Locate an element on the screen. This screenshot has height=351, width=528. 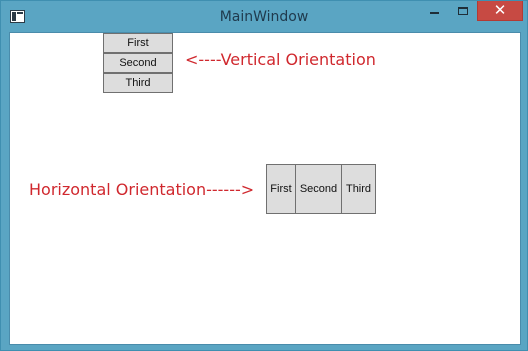
vertical-orientation-label: <----Vertical Orientation is located at coordinates (280, 59).